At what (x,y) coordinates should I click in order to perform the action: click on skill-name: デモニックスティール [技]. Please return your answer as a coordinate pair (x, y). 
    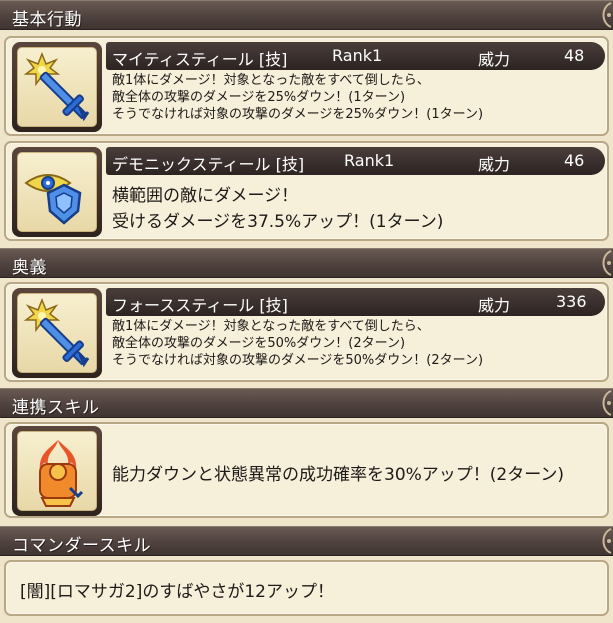
    Looking at the image, I should click on (208, 164).